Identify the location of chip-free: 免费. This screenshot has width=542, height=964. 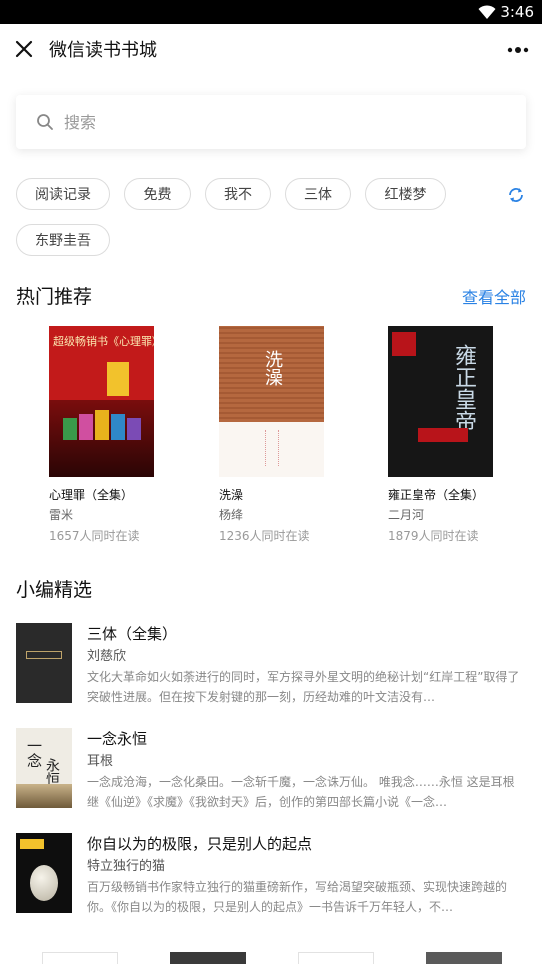
(157, 194).